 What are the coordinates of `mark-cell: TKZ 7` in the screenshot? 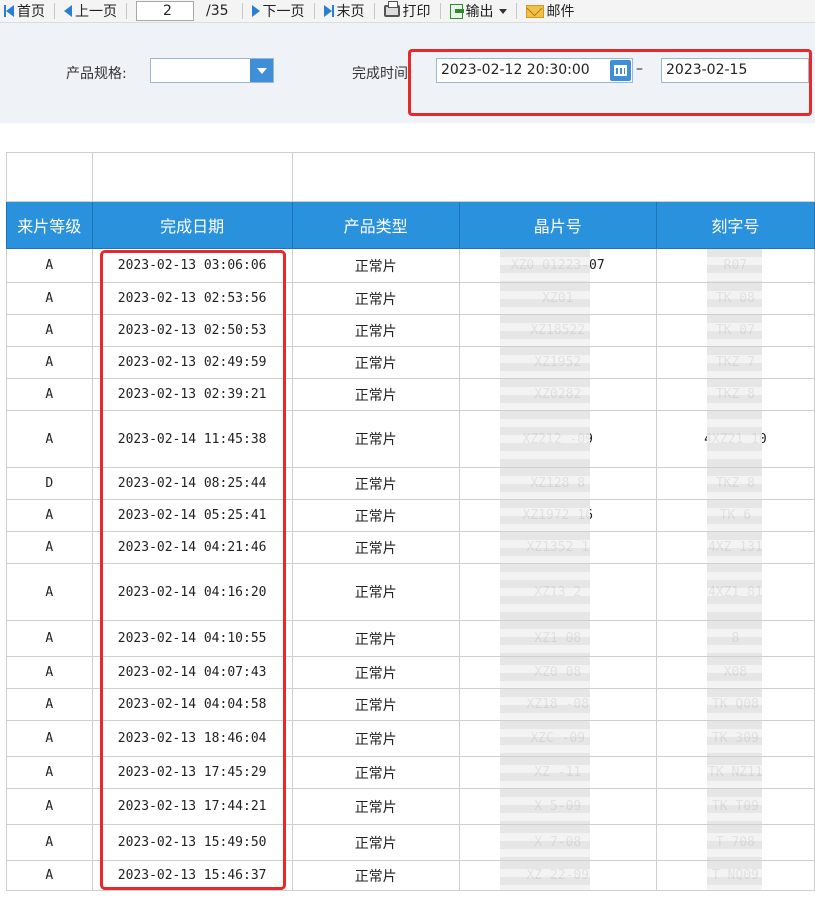 It's located at (735, 362).